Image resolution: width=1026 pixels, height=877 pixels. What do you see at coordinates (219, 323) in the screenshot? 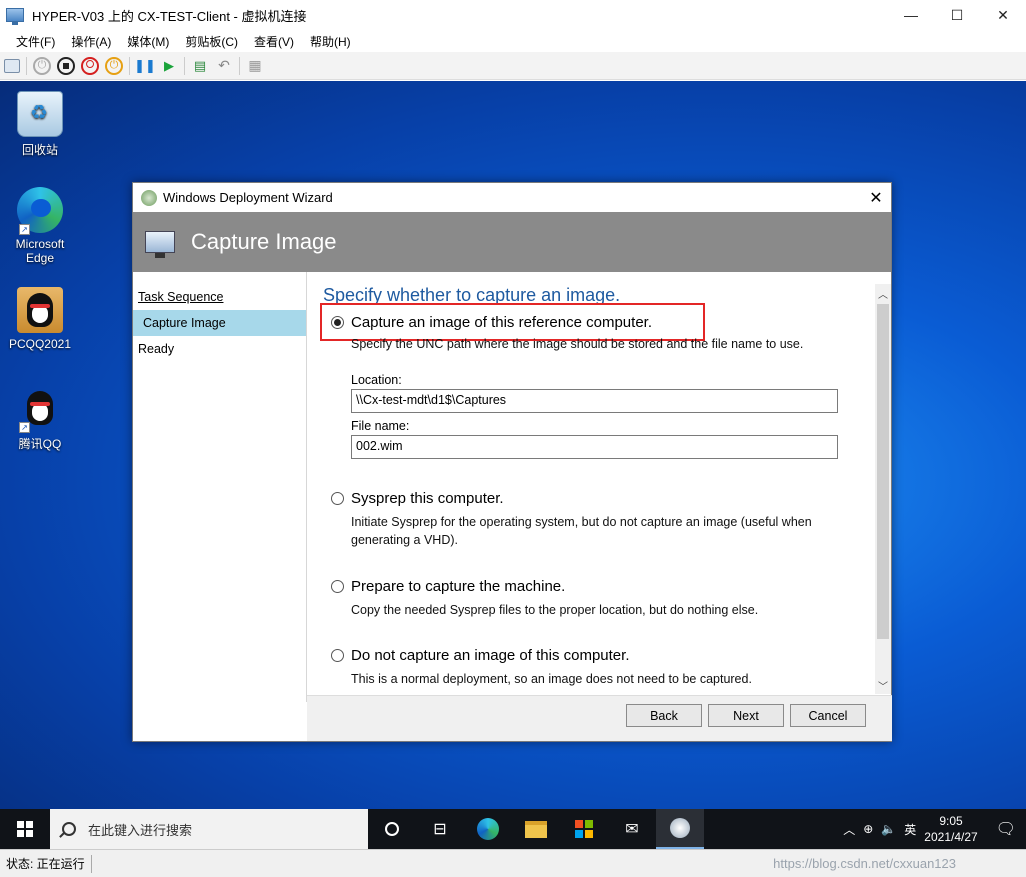
I see `step-capture-image: Capture Image` at bounding box center [219, 323].